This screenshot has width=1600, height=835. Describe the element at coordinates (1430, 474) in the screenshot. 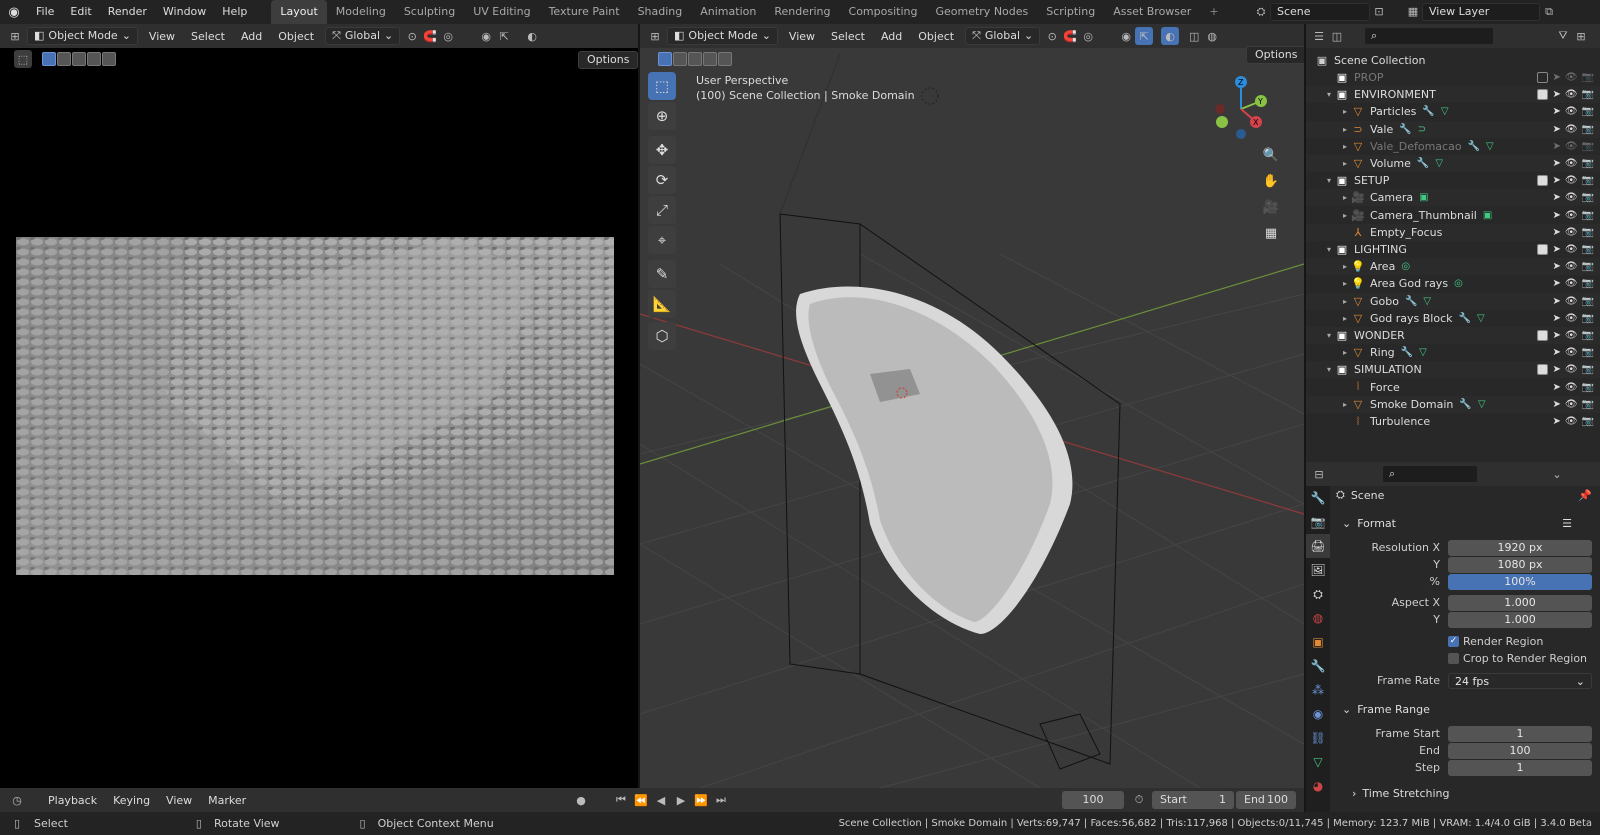

I see `properties-search-input: ⌕` at that location.